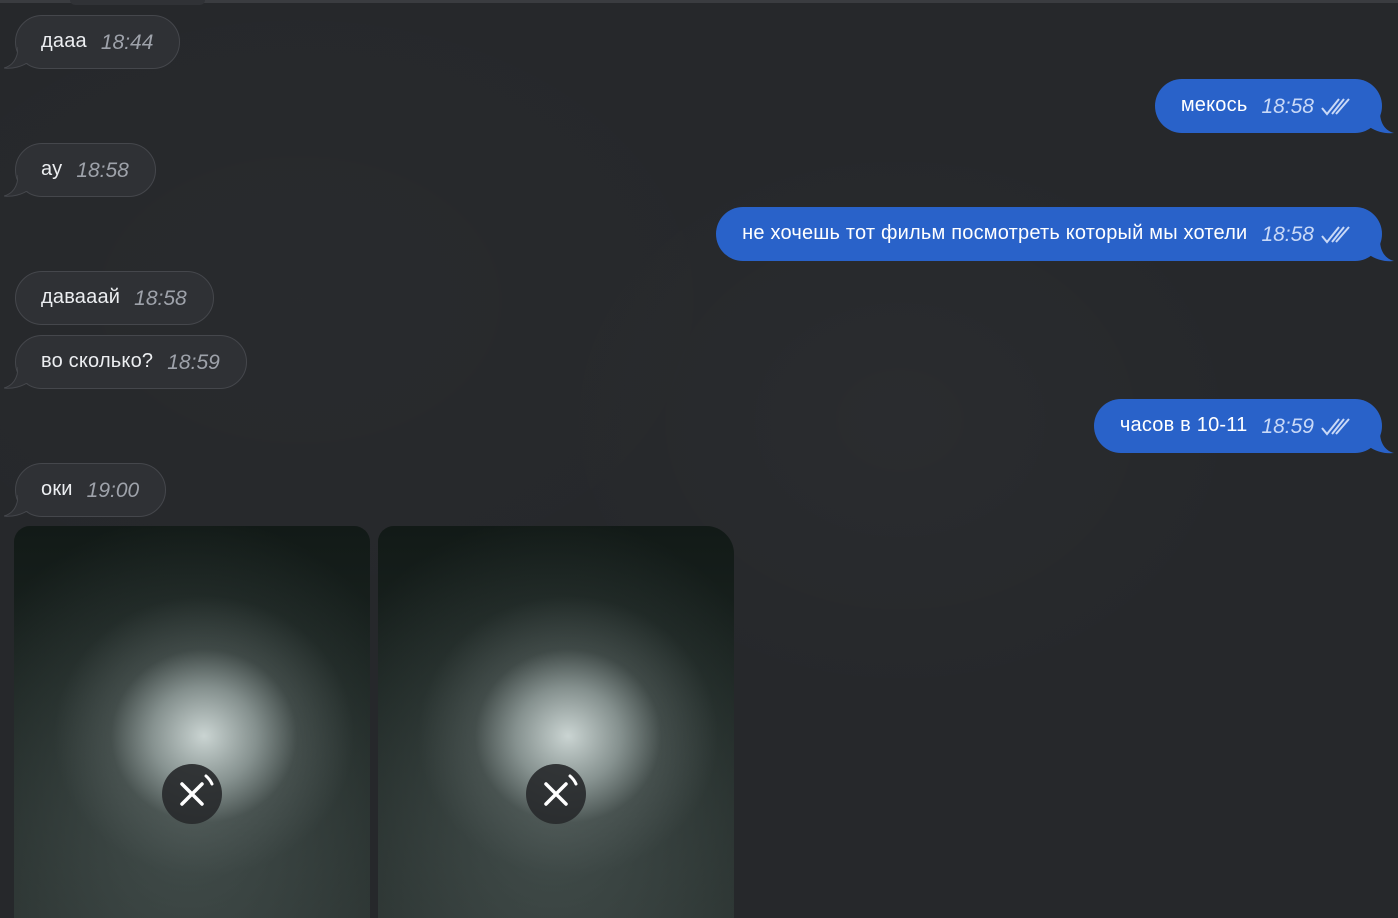  I want to click on previous-message-fragment, so click(137, 2).